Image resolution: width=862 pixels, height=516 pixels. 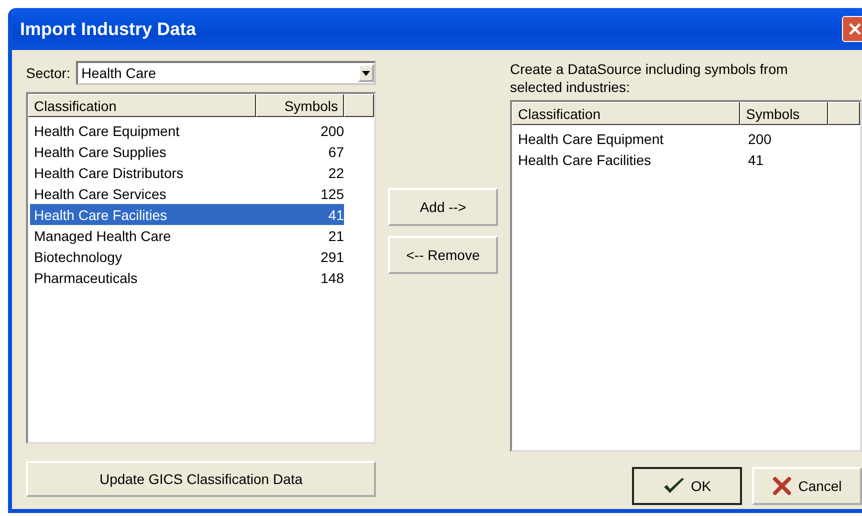 I want to click on caret-icon, so click(x=366, y=73).